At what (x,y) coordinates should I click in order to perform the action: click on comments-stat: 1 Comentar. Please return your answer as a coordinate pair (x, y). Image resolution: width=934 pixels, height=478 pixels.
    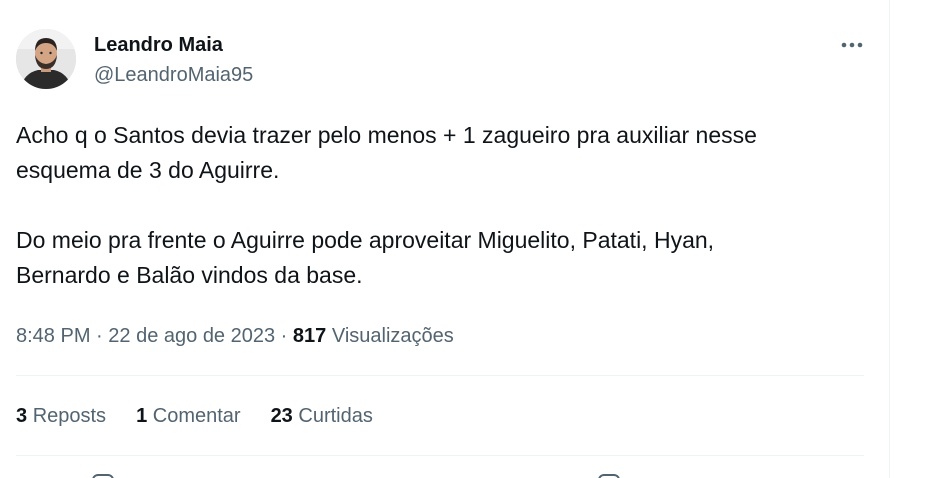
    Looking at the image, I should click on (188, 416).